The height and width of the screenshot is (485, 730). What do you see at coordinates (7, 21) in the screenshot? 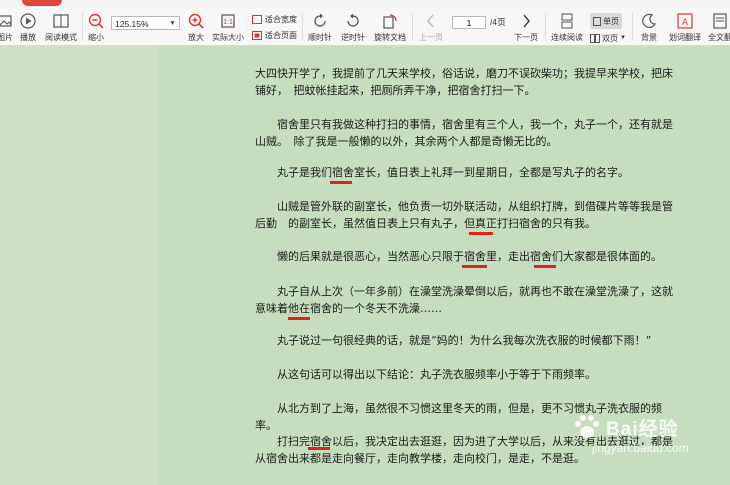
I see `image-icon` at bounding box center [7, 21].